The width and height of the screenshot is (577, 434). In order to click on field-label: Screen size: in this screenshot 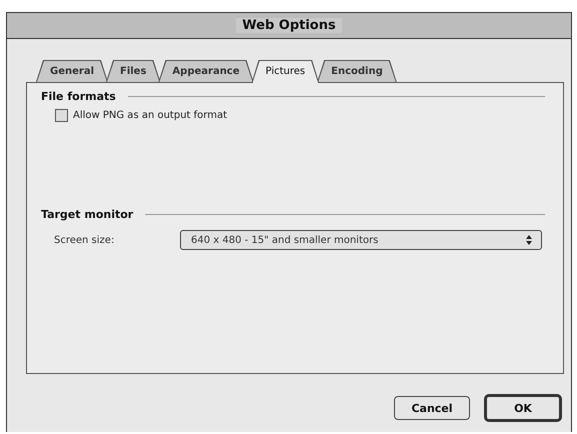, I will do `click(85, 240)`.